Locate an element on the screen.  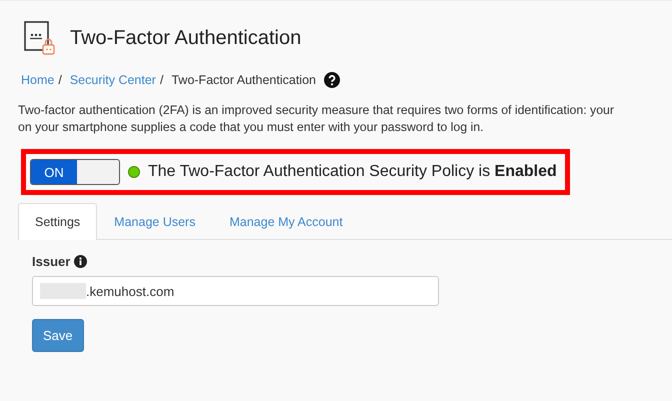
toggle-switch: ON is located at coordinates (75, 172).